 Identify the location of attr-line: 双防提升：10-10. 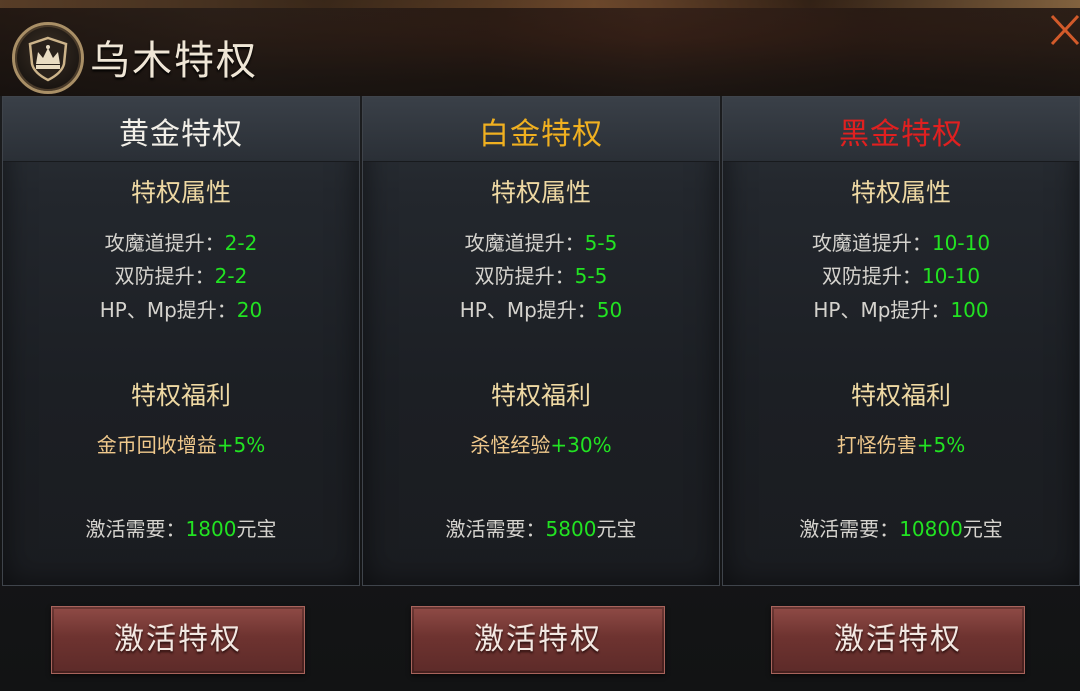
(901, 276).